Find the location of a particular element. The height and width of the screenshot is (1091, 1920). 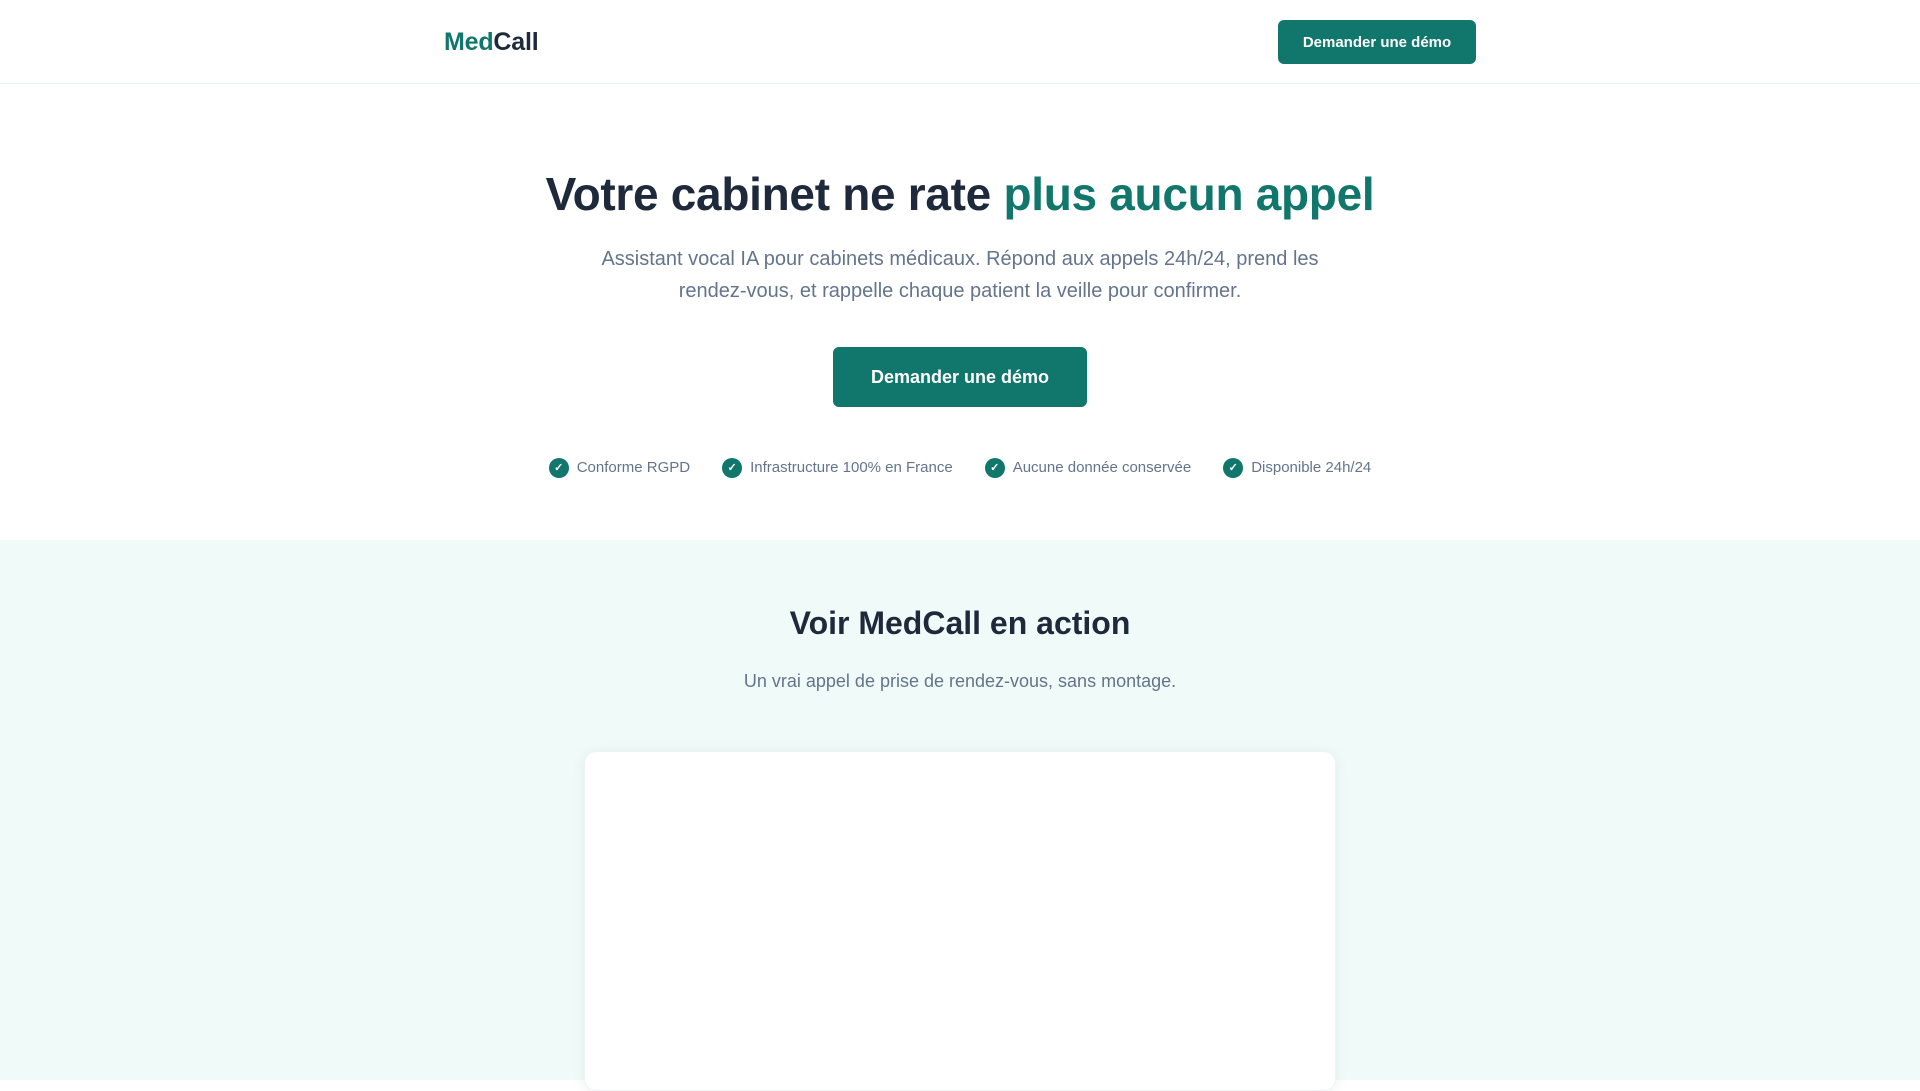

badge-label: Disponible 24h/24 is located at coordinates (1311, 467).